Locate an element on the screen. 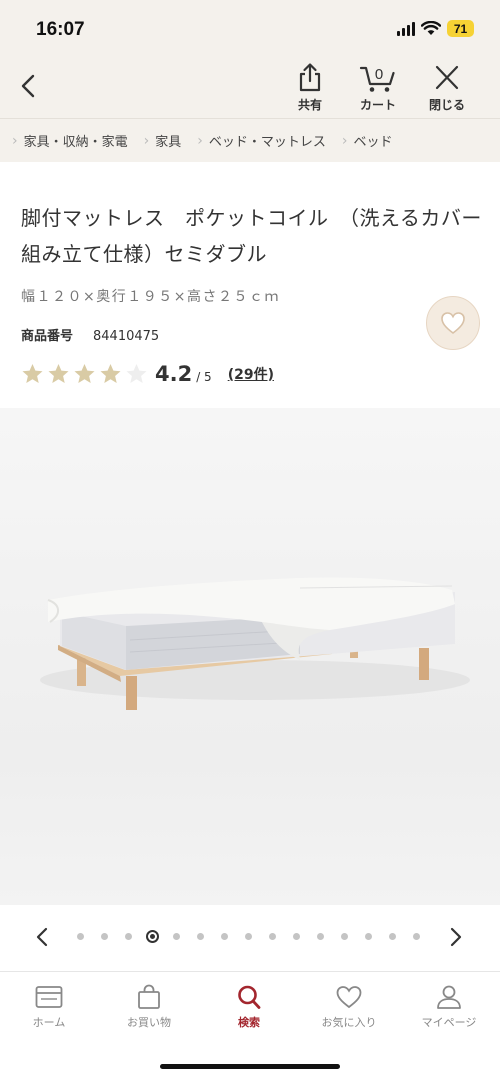 The height and width of the screenshot is (1080, 500). product-title: 脚付マットレス ポケットコイル （洗えるカバー 組み立て仕様）セミダブル is located at coordinates (260, 236).